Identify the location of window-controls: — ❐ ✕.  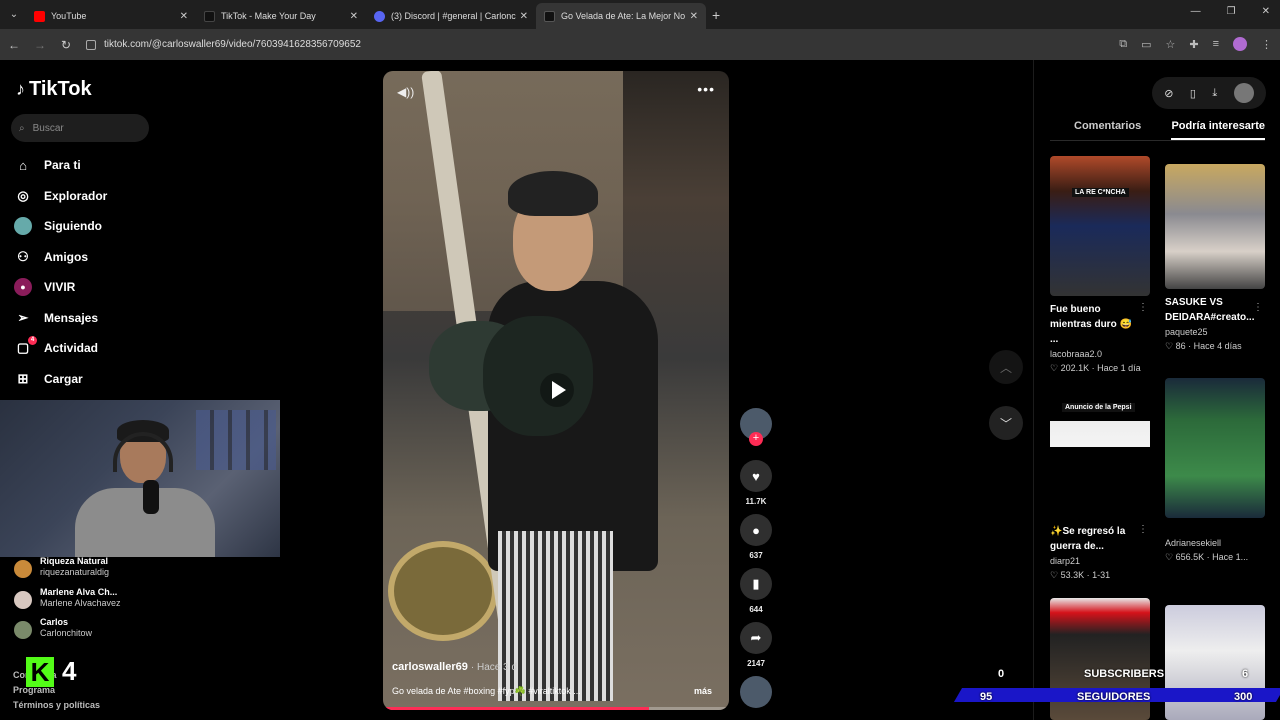
(1230, 11).